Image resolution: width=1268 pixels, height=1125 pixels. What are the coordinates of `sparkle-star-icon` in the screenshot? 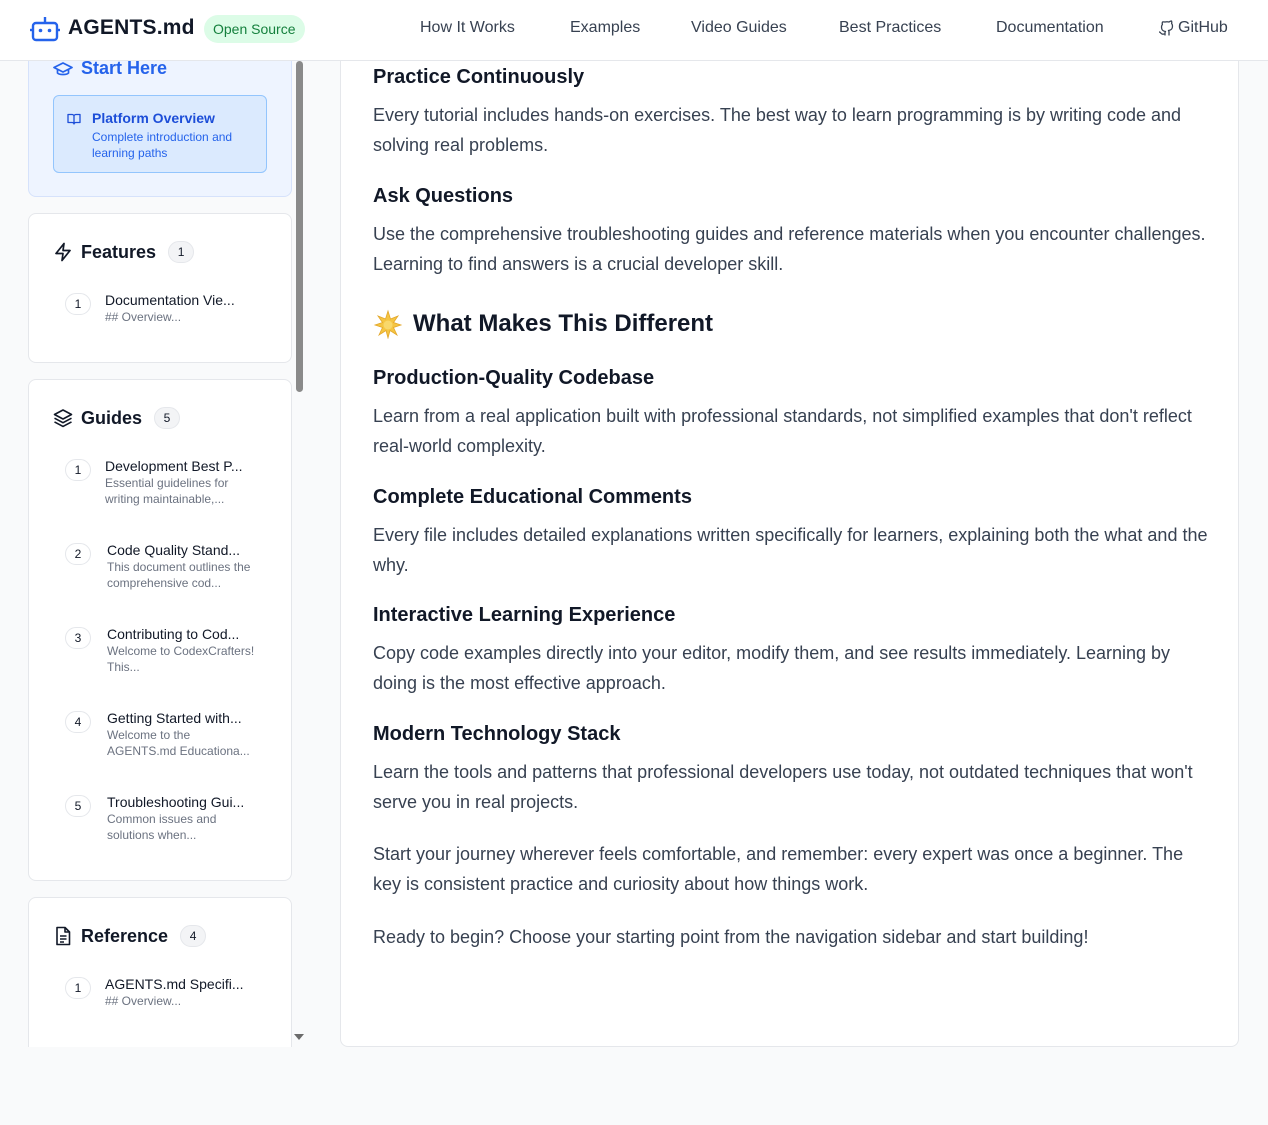 It's located at (388, 324).